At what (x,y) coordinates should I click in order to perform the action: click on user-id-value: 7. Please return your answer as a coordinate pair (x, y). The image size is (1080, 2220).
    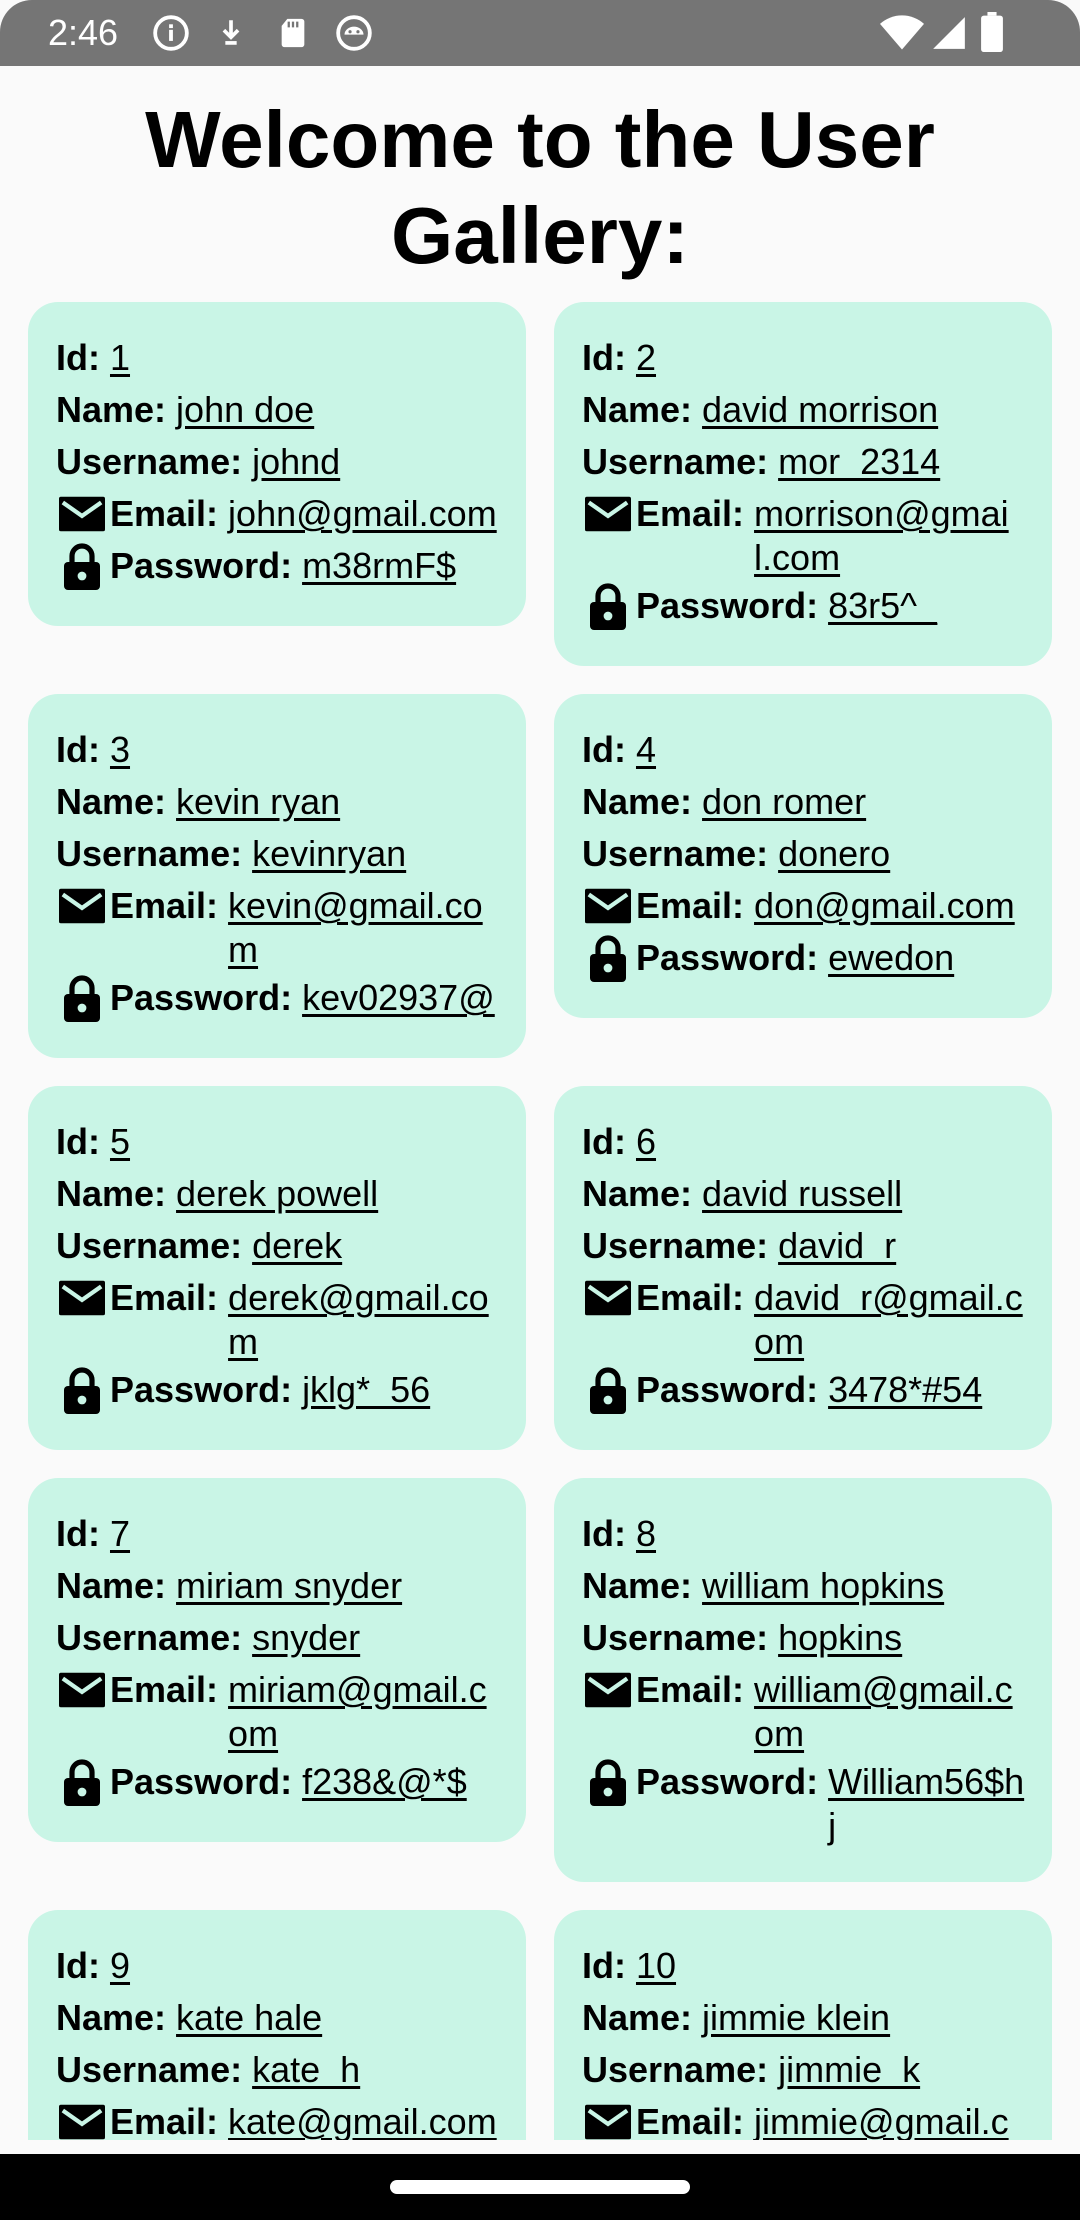
    Looking at the image, I should click on (120, 1534).